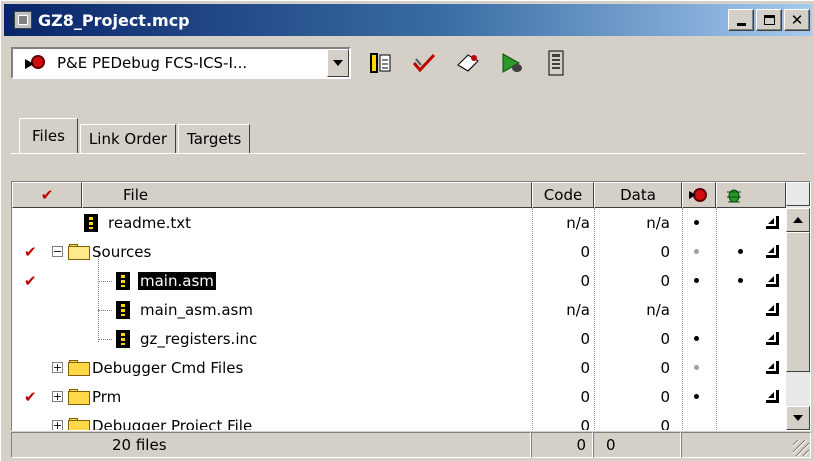 Image resolution: width=814 pixels, height=461 pixels. Describe the element at coordinates (79, 251) in the screenshot. I see `folder-open-icon` at that location.